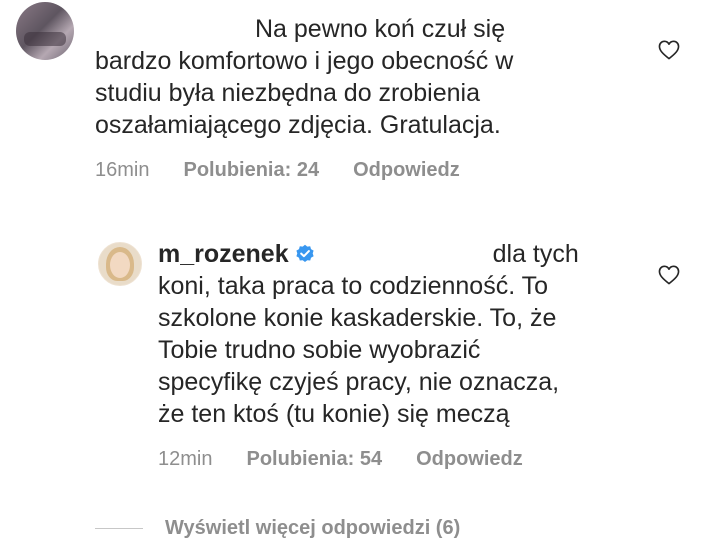  I want to click on likes-count-link: Polubienia: 54, so click(314, 459).